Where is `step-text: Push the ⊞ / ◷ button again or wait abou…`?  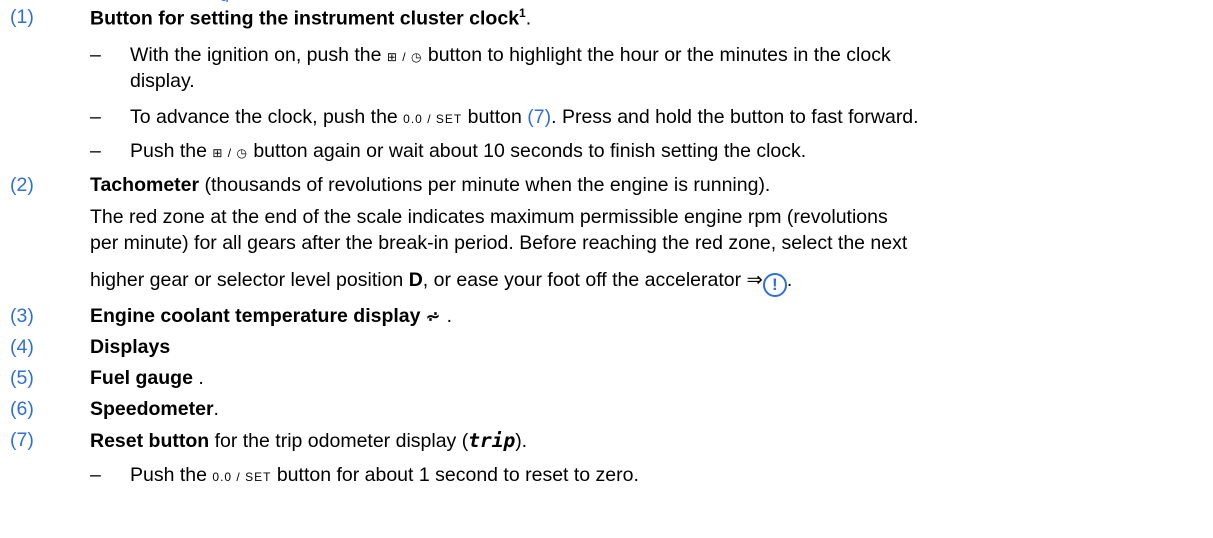 step-text: Push the ⊞ / ◷ button again or wait abou… is located at coordinates (468, 151).